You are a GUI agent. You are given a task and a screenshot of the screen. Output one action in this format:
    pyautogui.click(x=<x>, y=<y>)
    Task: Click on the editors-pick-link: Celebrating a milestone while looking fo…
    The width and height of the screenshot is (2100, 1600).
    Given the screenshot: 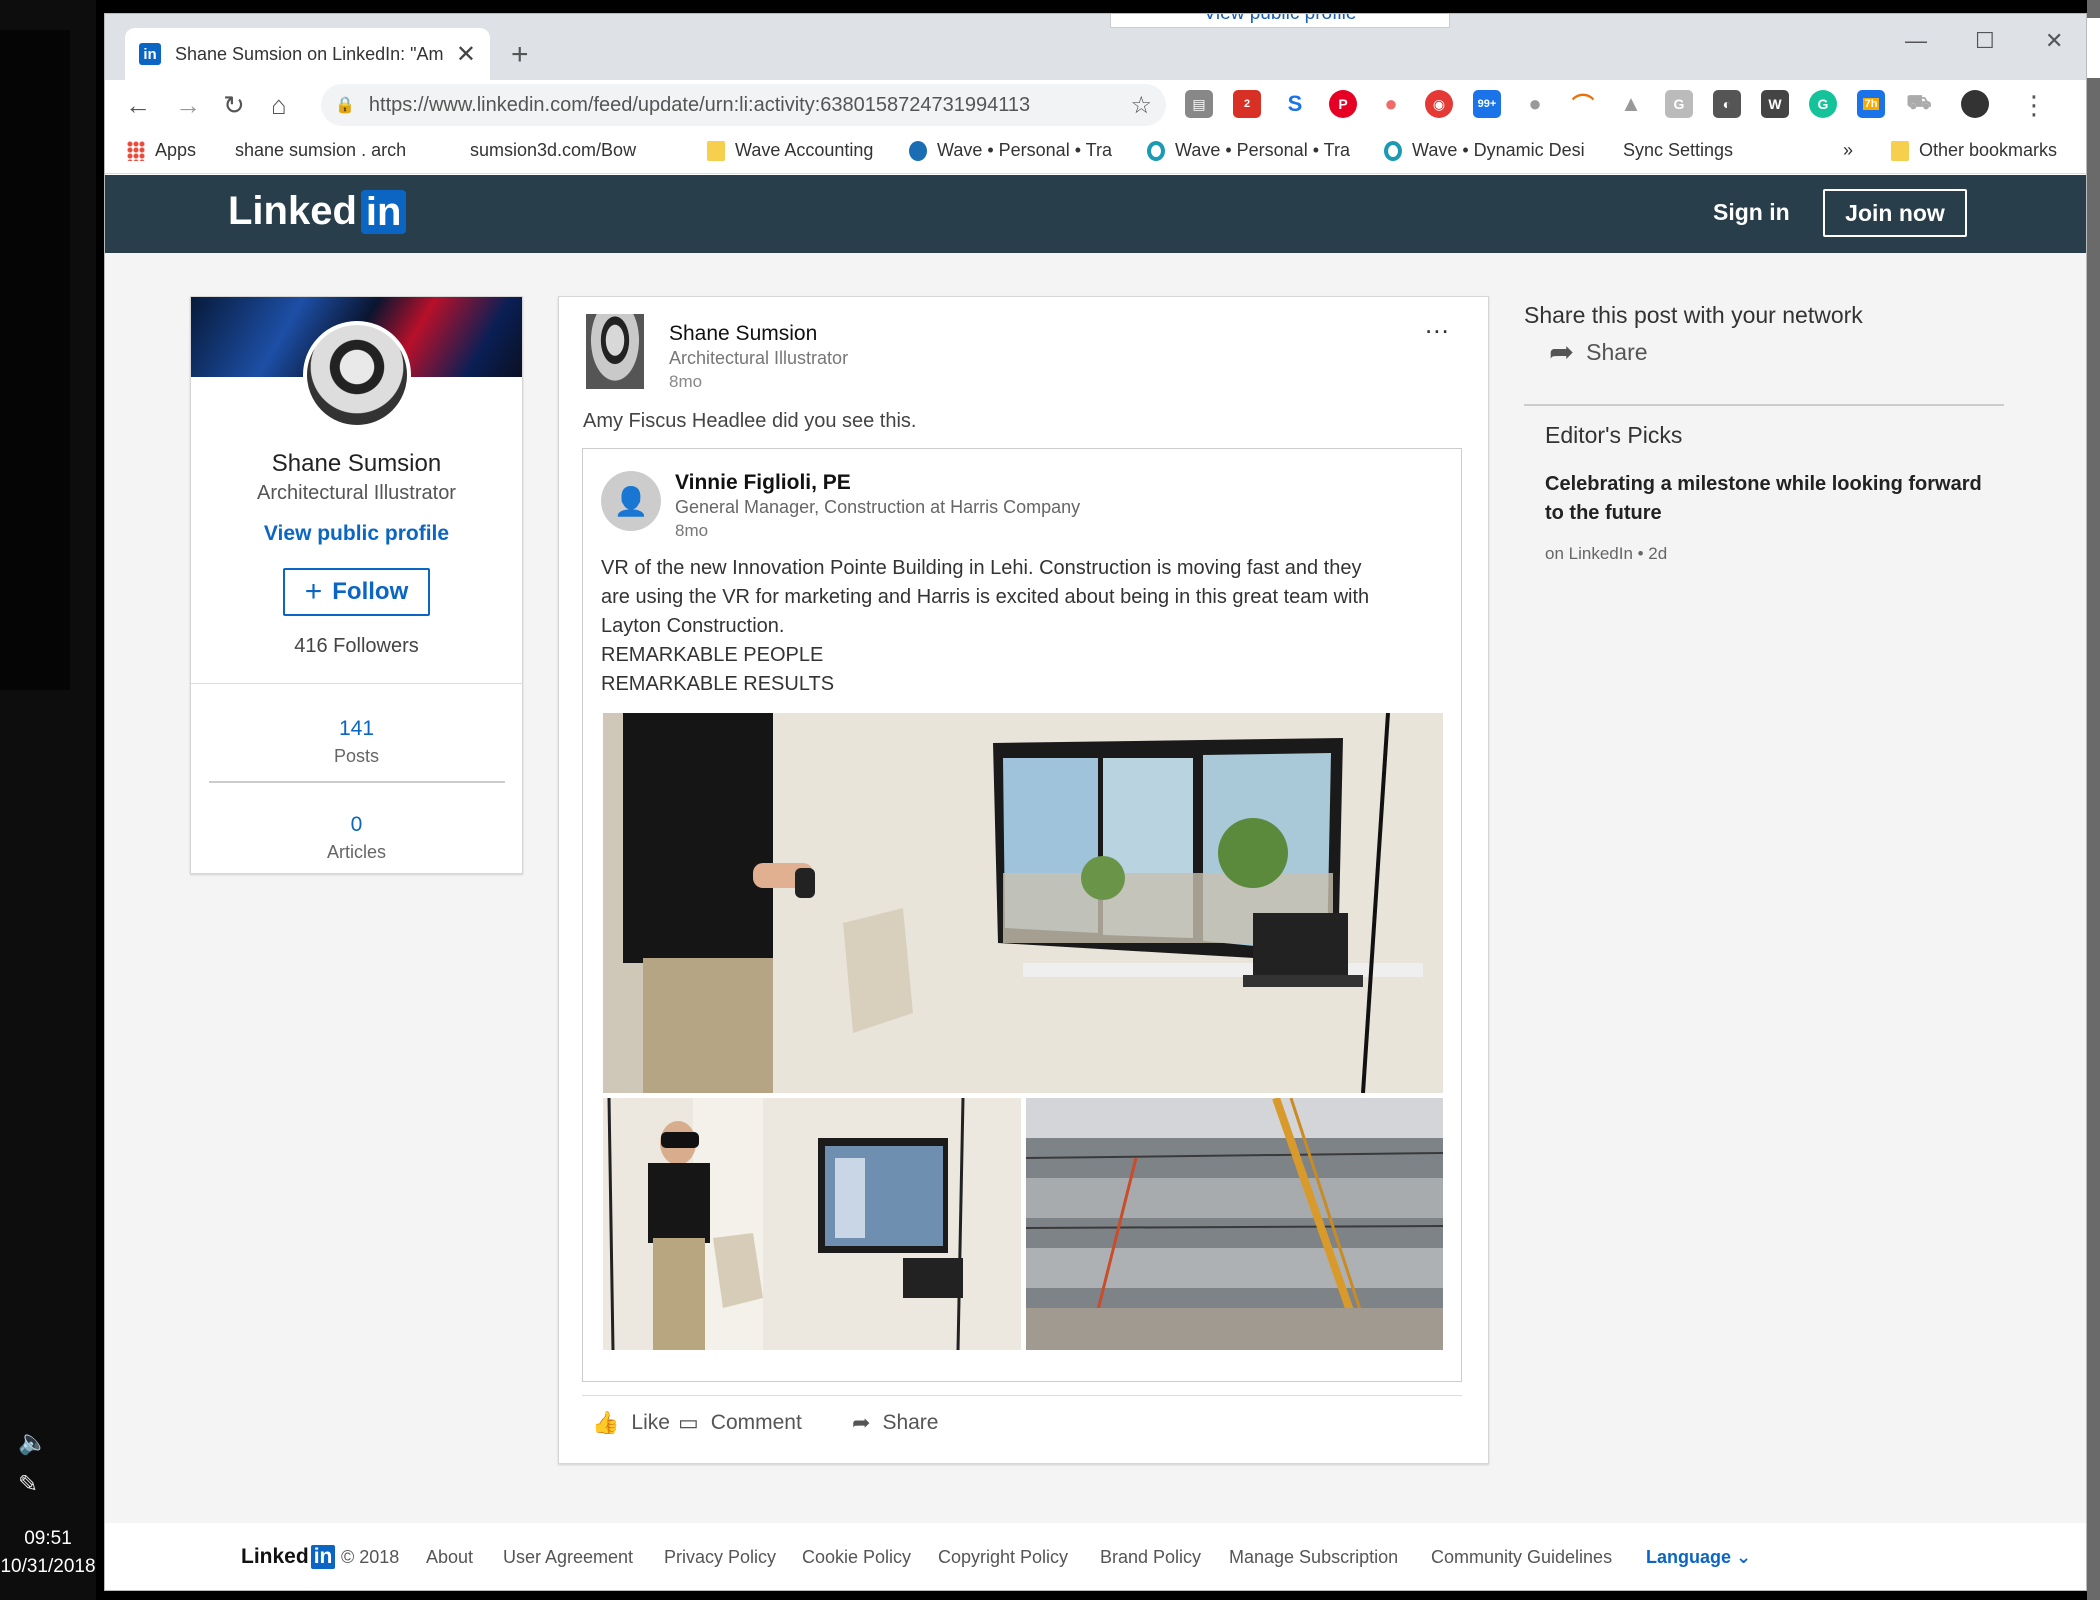 What is the action you would take?
    pyautogui.click(x=1775, y=499)
    